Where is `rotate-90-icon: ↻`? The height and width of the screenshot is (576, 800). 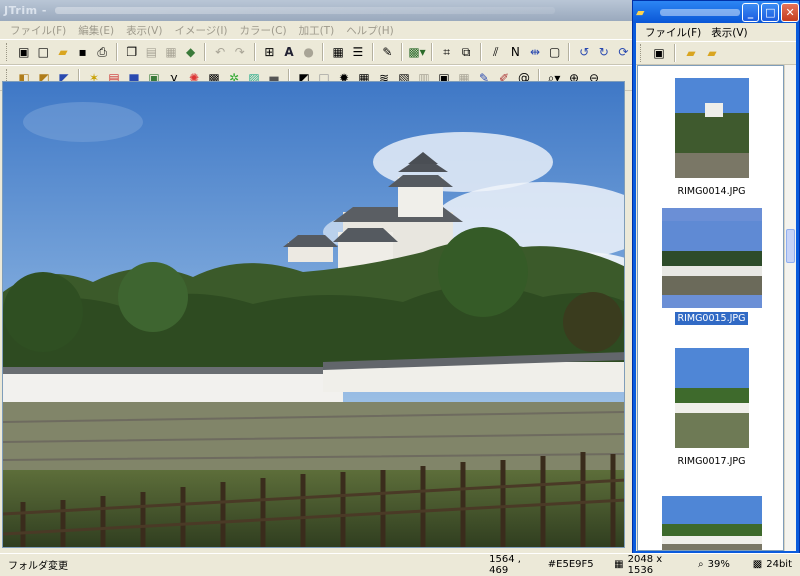
rotate-90-icon: ↻ is located at coordinates (604, 52).